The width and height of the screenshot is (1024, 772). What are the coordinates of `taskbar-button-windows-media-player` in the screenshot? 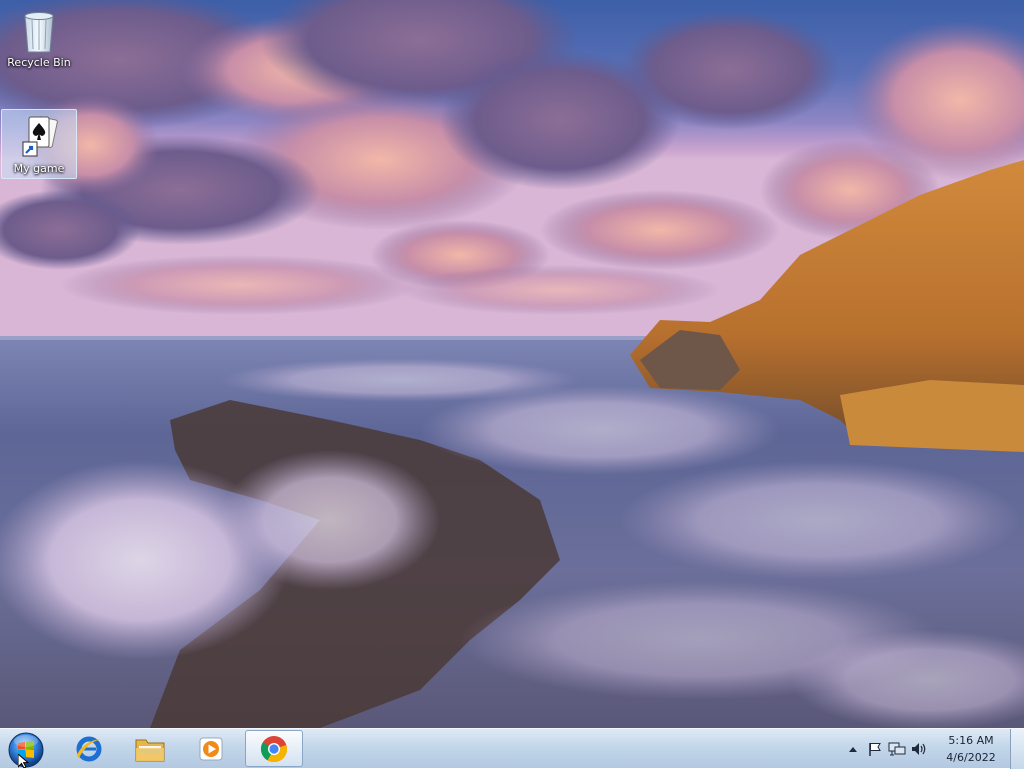 It's located at (211, 748).